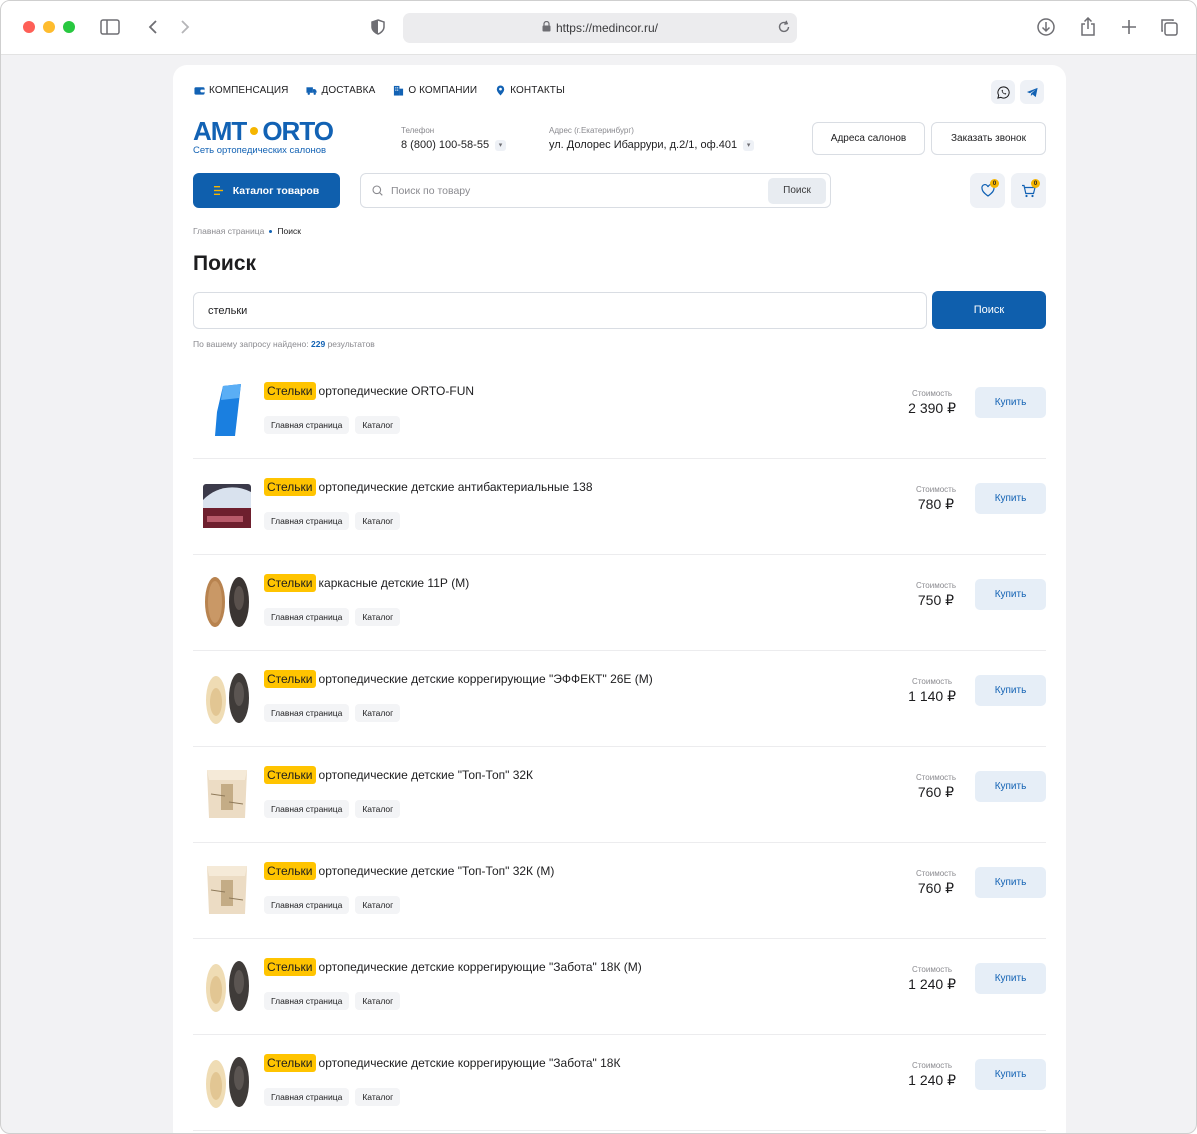 The image size is (1197, 1134). I want to click on product-title: Стельки каркасные детские 11Р (М), so click(366, 583).